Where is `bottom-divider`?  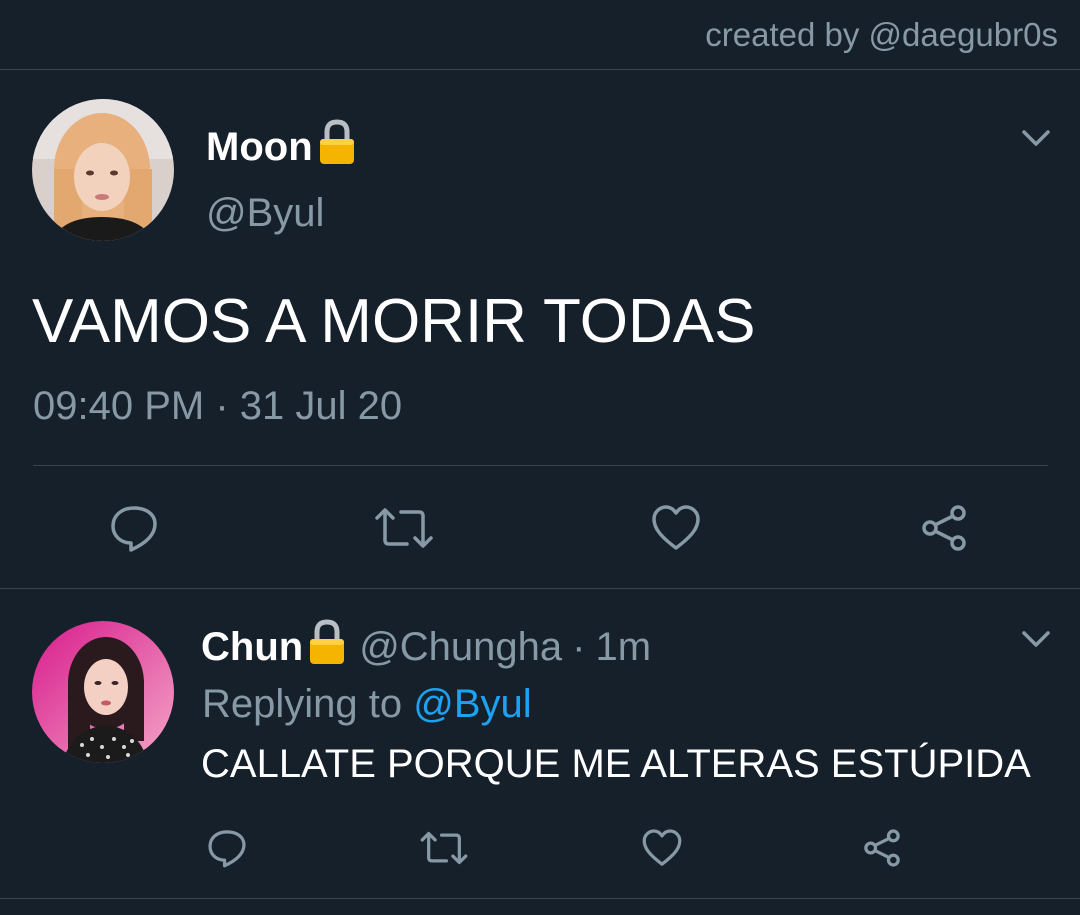
bottom-divider is located at coordinates (540, 898).